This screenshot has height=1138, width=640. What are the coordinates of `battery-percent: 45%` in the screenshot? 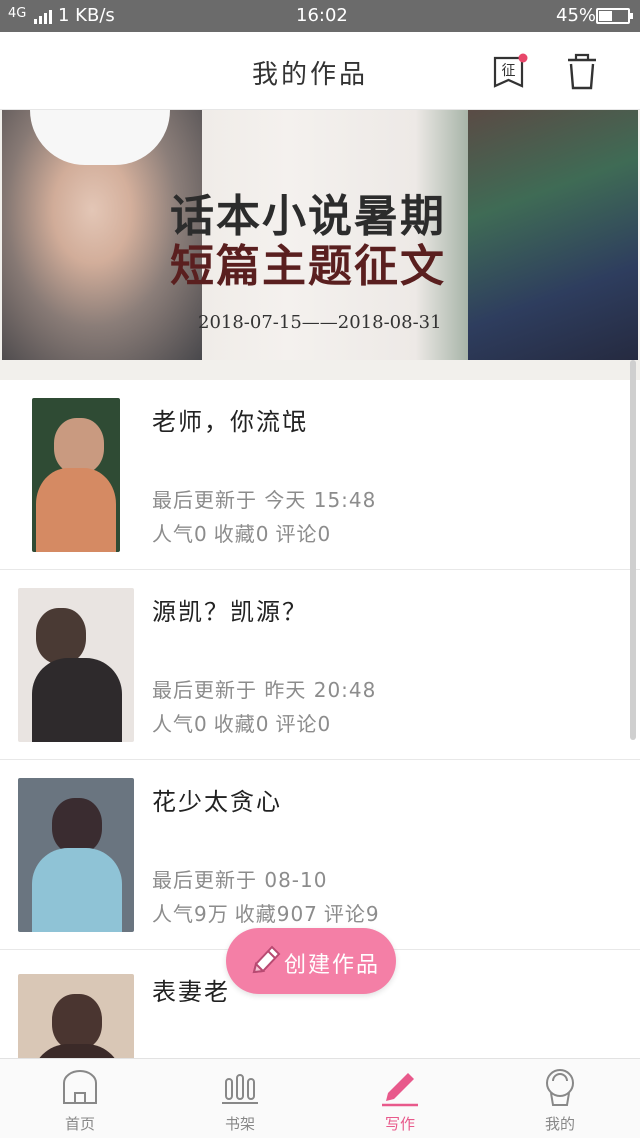 It's located at (576, 15).